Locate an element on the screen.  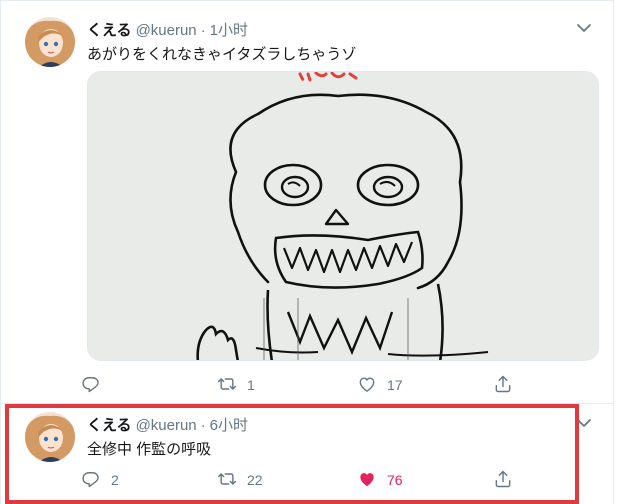
like-button: 76 is located at coordinates (380, 480).